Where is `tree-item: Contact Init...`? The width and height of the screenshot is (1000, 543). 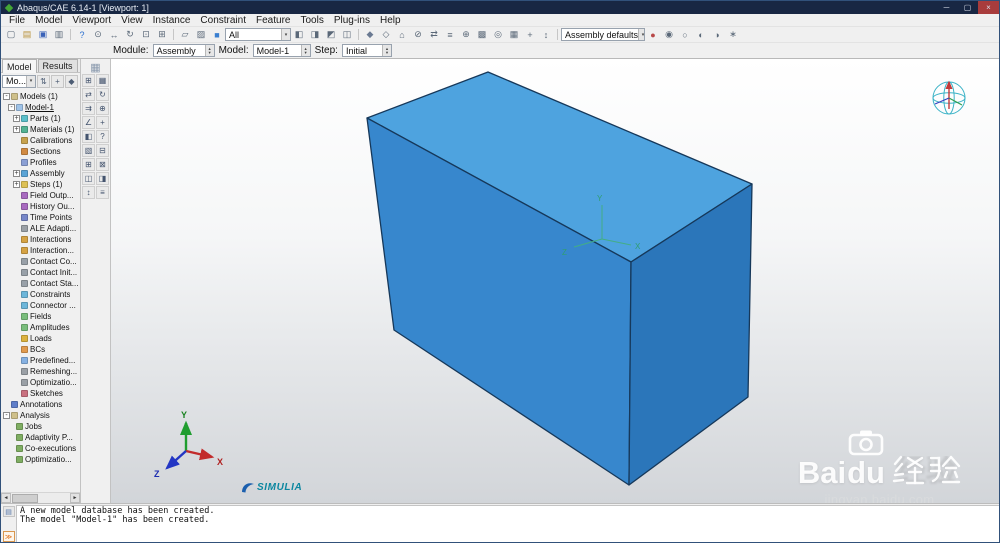
tree-item: Contact Init... is located at coordinates (40, 272).